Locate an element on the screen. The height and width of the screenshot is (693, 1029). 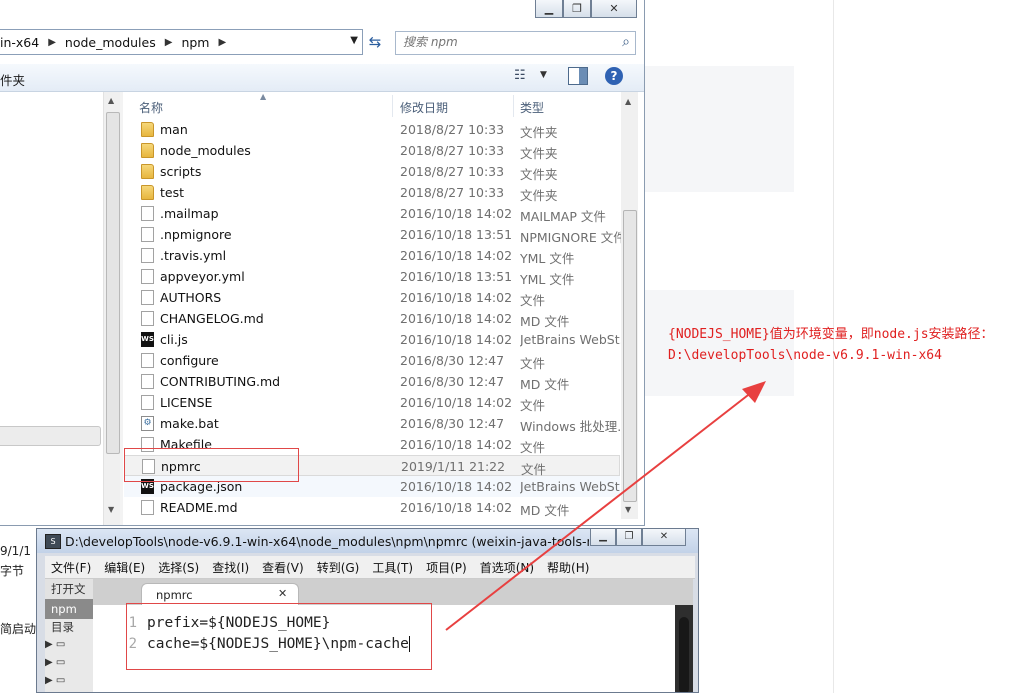
file-name: appveyor.yml is located at coordinates (202, 276).